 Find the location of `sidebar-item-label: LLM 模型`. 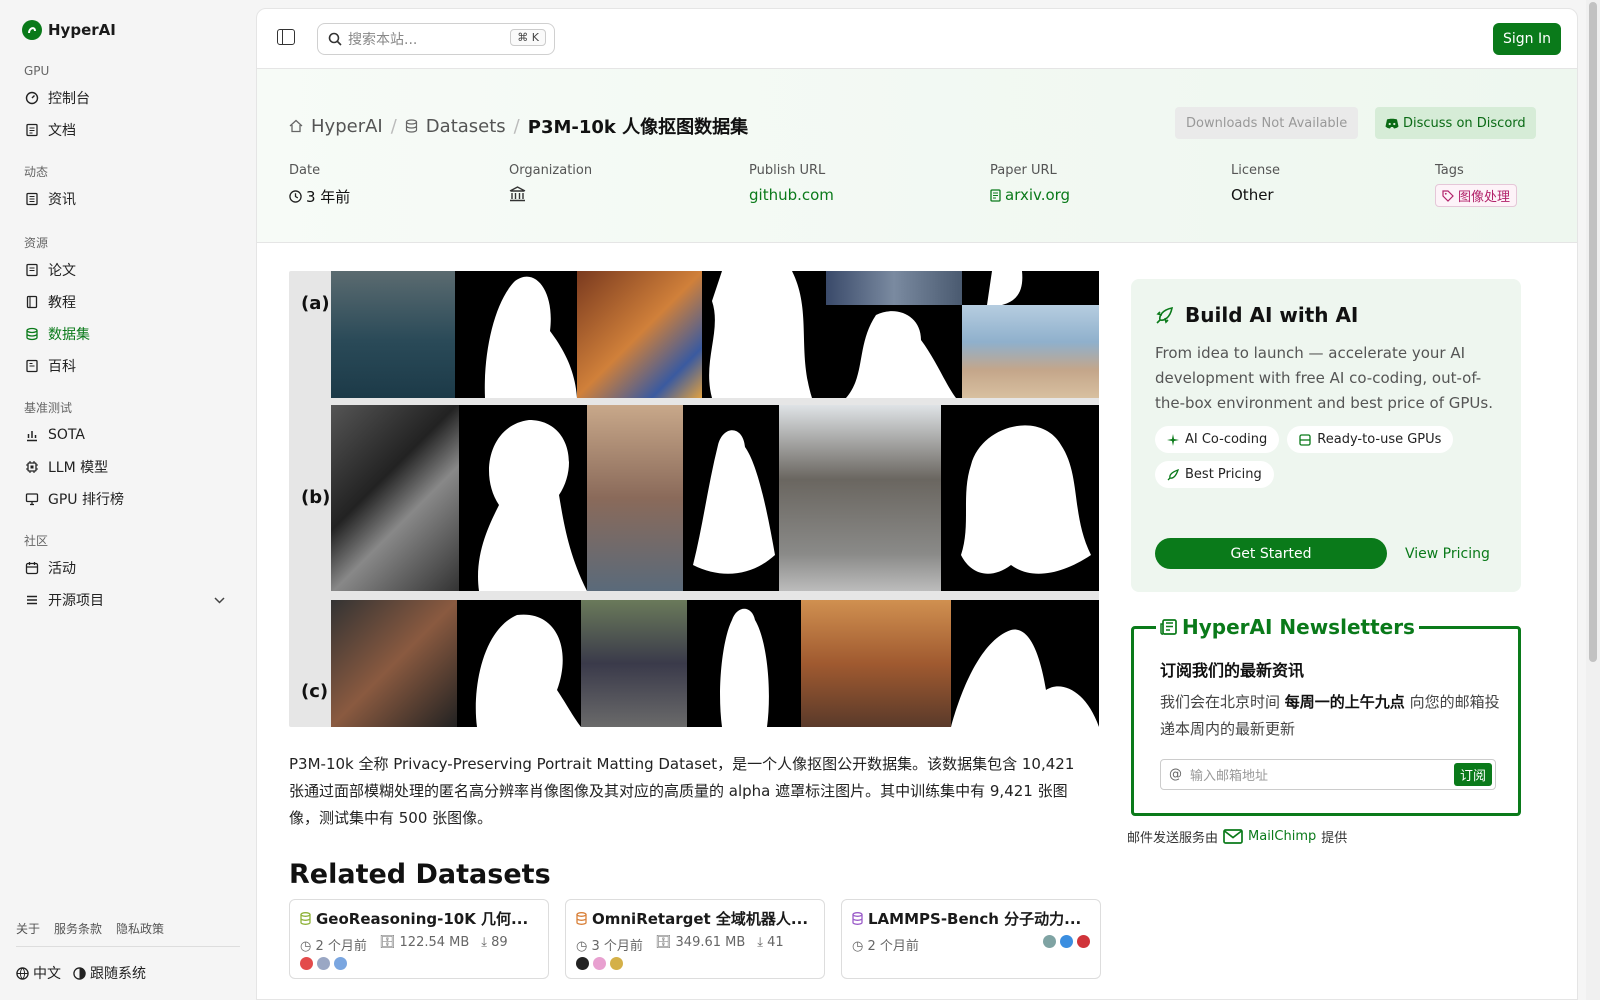

sidebar-item-label: LLM 模型 is located at coordinates (78, 468).